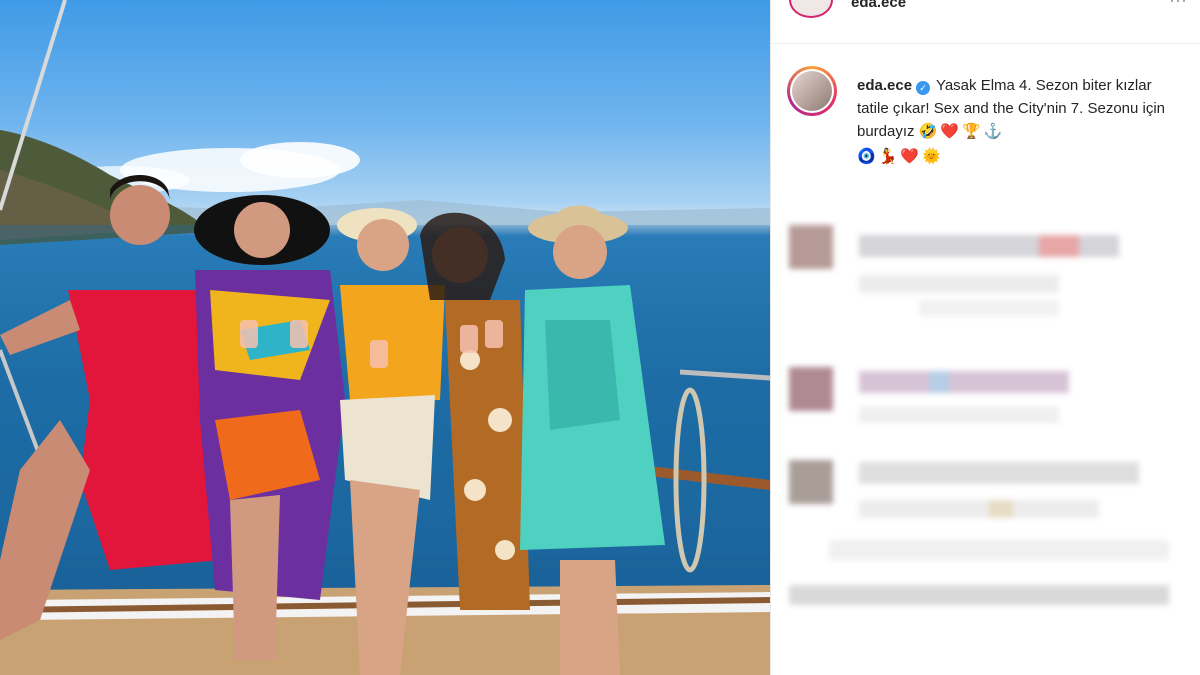 This screenshot has width=1200, height=675. I want to click on emoji-dancer: 💃, so click(888, 156).